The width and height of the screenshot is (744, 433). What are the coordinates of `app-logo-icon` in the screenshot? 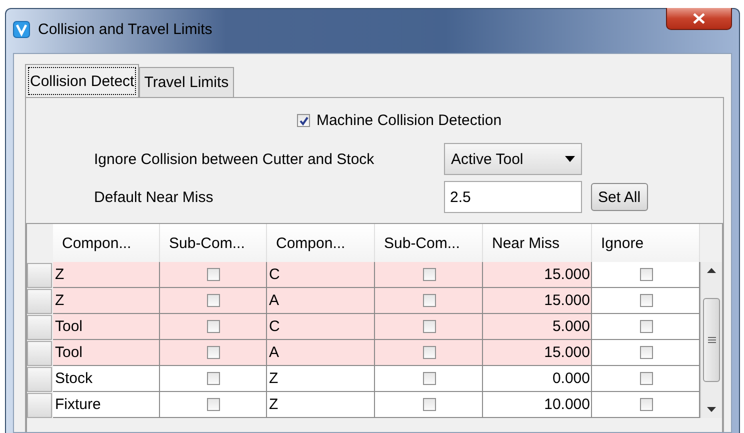 It's located at (21, 29).